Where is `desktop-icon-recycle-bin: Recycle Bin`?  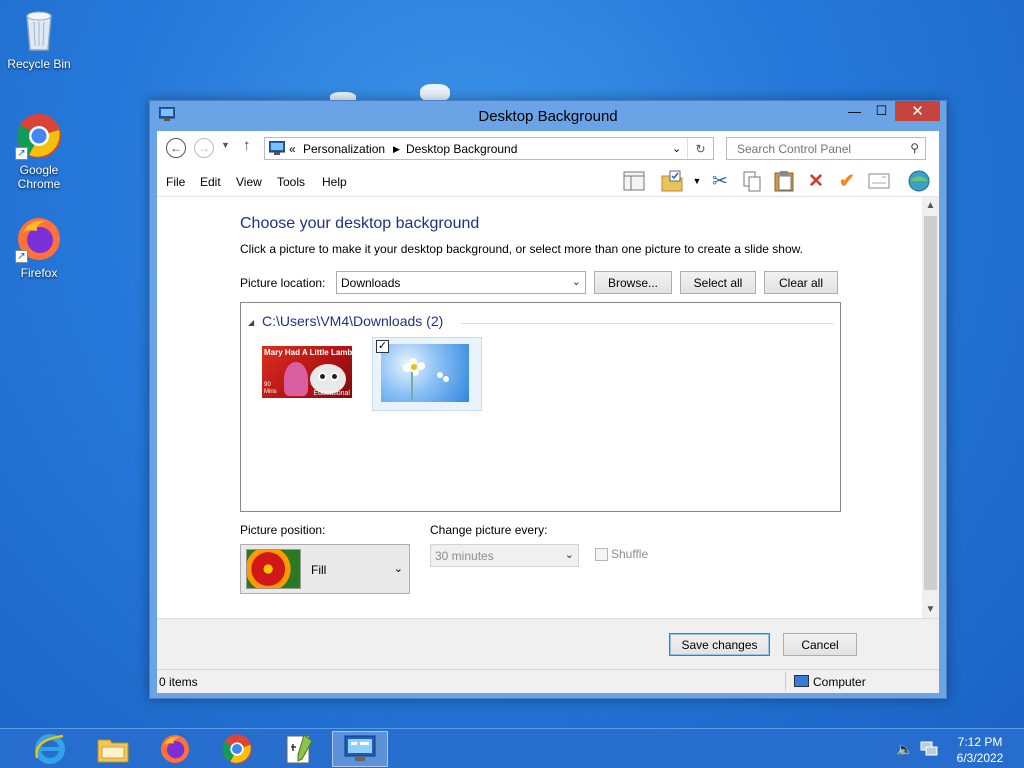 desktop-icon-recycle-bin: Recycle Bin is located at coordinates (39, 38).